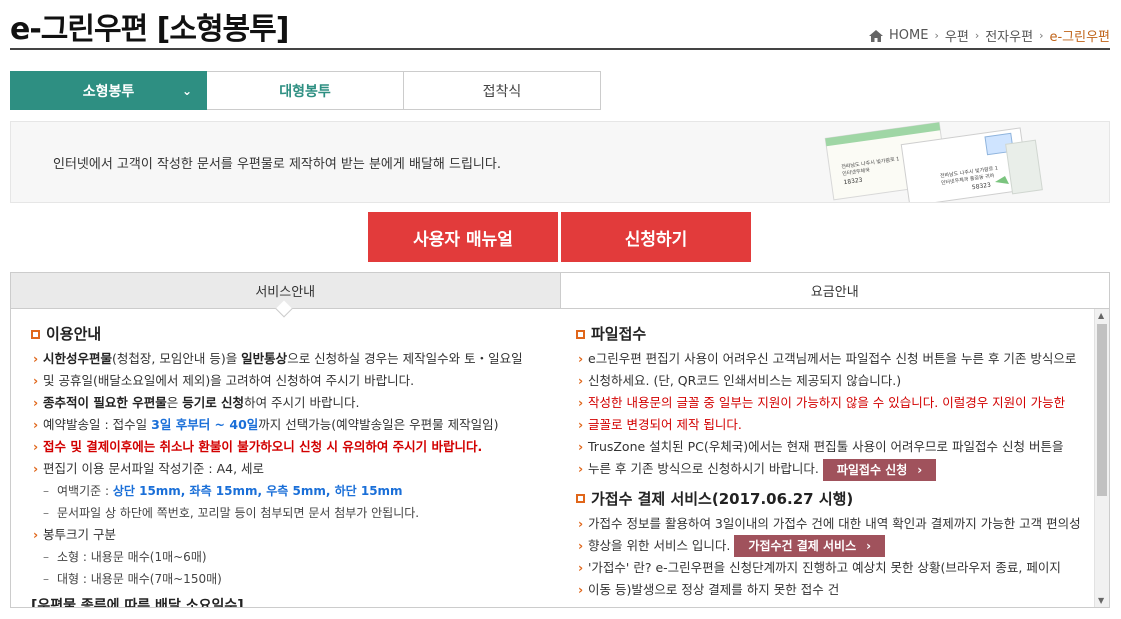 The height and width of the screenshot is (619, 1121). I want to click on scroll-up-icon: ▲, so click(1101, 315).